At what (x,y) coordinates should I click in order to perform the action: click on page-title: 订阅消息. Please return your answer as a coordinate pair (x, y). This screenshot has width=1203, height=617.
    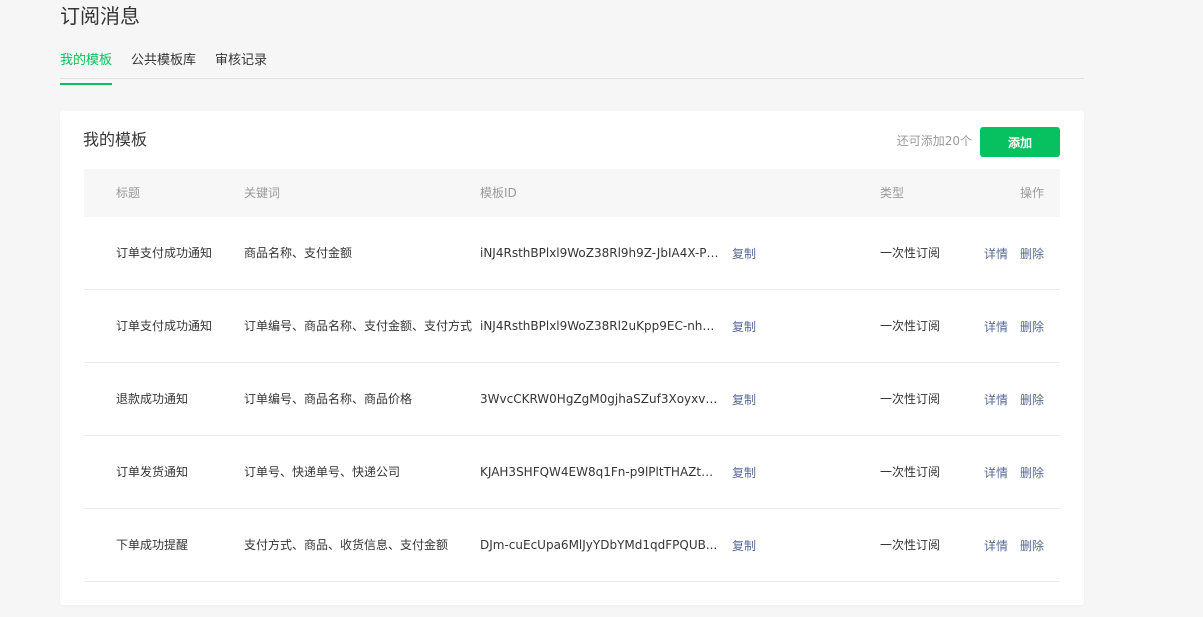
    Looking at the image, I should click on (100, 16).